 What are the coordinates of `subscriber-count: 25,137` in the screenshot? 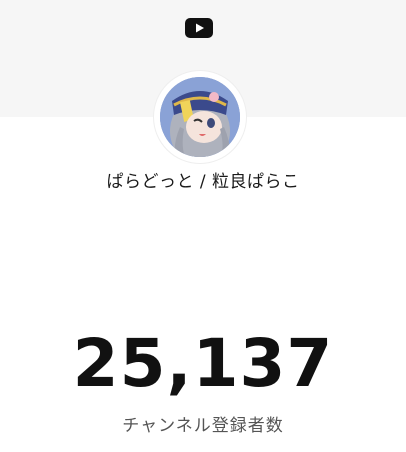 It's located at (203, 363).